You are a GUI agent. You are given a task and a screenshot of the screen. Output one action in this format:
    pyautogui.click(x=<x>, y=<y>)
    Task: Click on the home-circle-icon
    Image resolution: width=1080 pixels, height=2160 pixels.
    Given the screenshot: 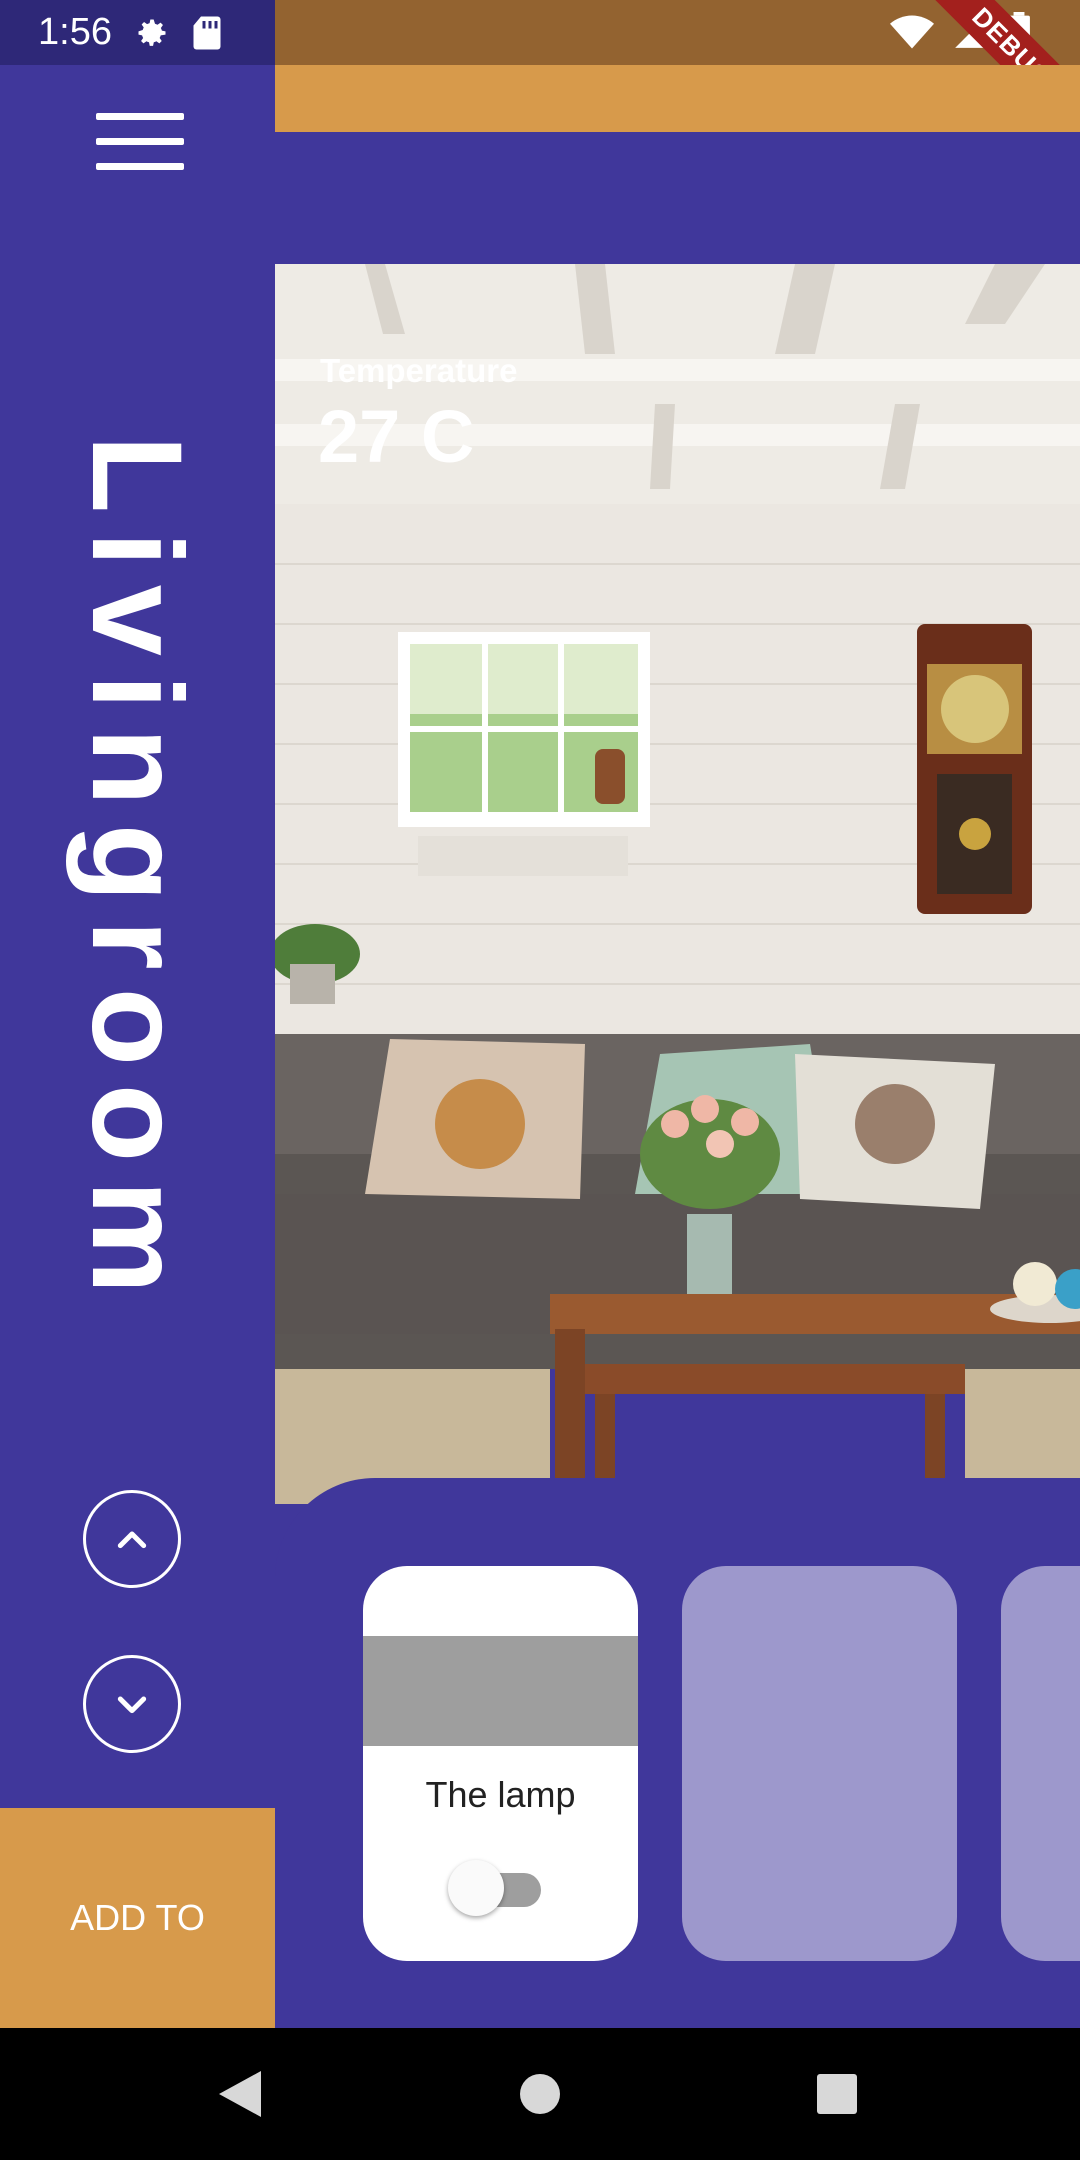 What is the action you would take?
    pyautogui.click(x=540, y=2094)
    